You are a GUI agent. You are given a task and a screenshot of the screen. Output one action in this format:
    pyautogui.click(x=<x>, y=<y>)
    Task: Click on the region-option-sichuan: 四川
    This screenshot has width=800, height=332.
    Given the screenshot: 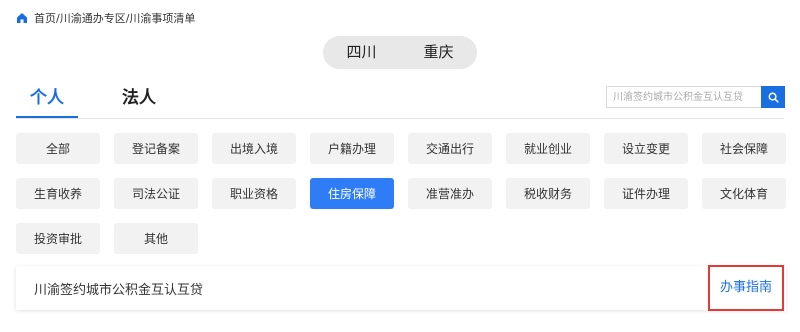 What is the action you would take?
    pyautogui.click(x=361, y=52)
    